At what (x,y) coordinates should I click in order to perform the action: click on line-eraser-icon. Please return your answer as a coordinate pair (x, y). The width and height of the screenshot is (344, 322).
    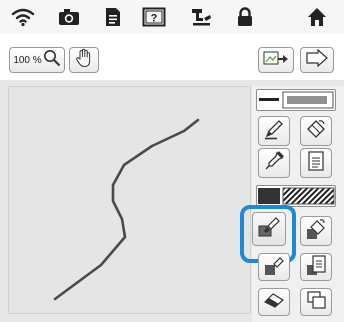
    Looking at the image, I should click on (316, 131).